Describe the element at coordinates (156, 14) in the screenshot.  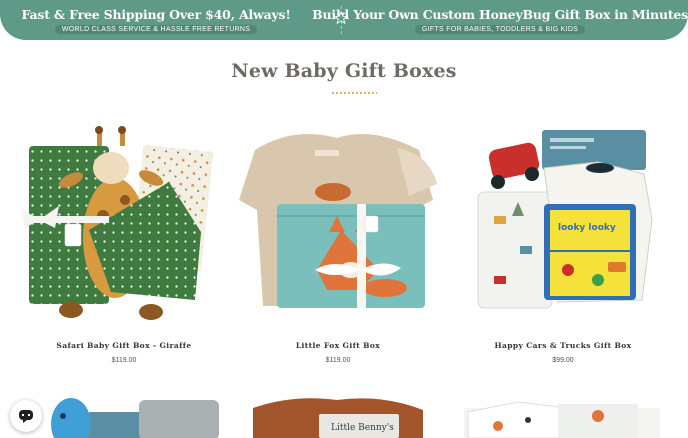
I see `promo-shipping-title: Fast & Free Shipping Over $40, Always!` at that location.